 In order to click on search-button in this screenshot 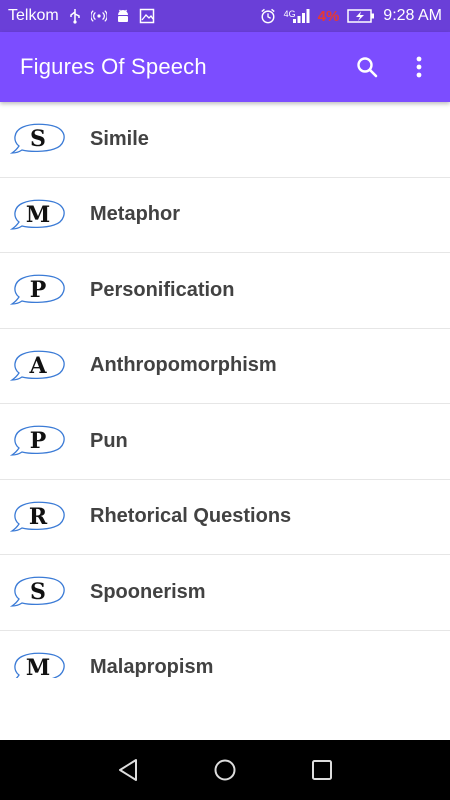, I will do `click(367, 67)`.